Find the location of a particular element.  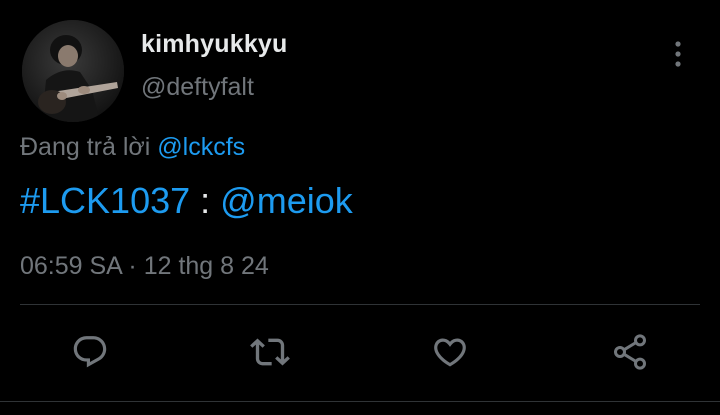

timestamp: 06:59 SA · 12 thg 8 24 is located at coordinates (144, 266).